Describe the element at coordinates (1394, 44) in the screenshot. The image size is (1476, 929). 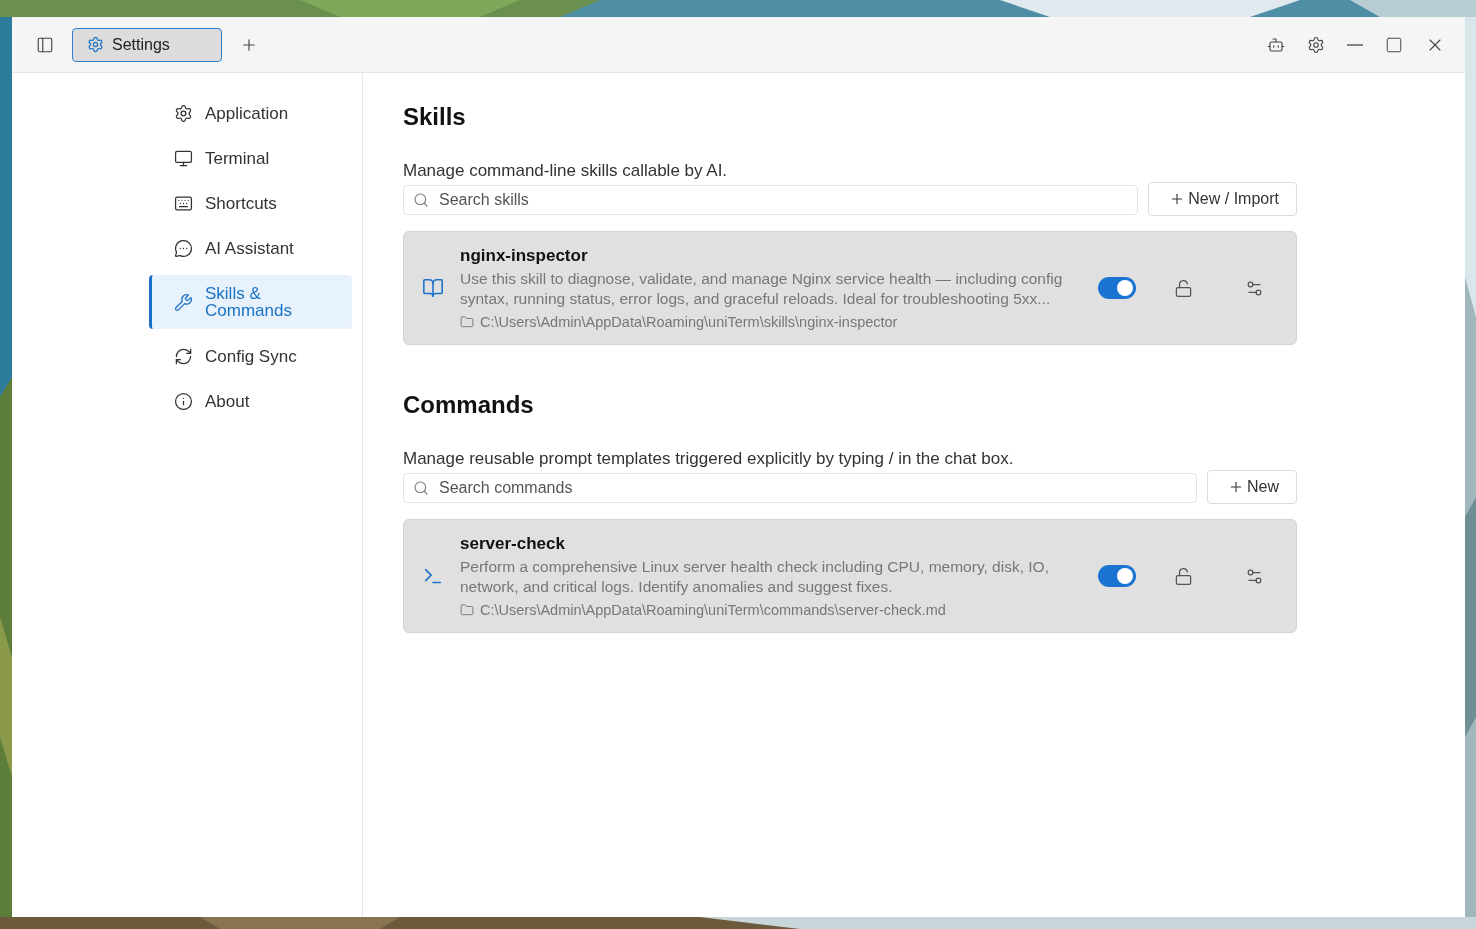
I see `maximize-icon` at that location.